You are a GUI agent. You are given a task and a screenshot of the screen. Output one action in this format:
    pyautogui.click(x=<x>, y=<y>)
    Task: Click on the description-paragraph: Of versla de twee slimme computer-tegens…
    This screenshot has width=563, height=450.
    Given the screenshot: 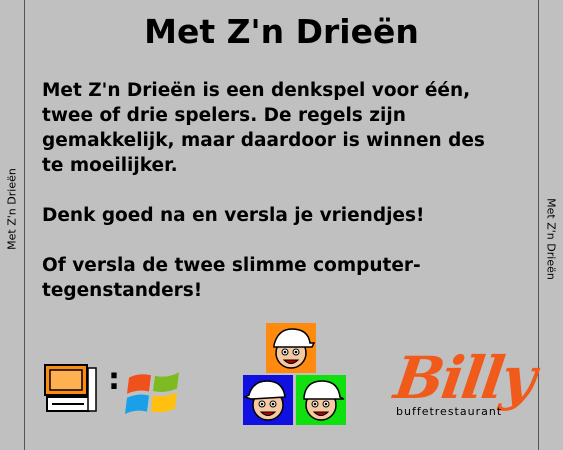 What is the action you would take?
    pyautogui.click(x=231, y=278)
    